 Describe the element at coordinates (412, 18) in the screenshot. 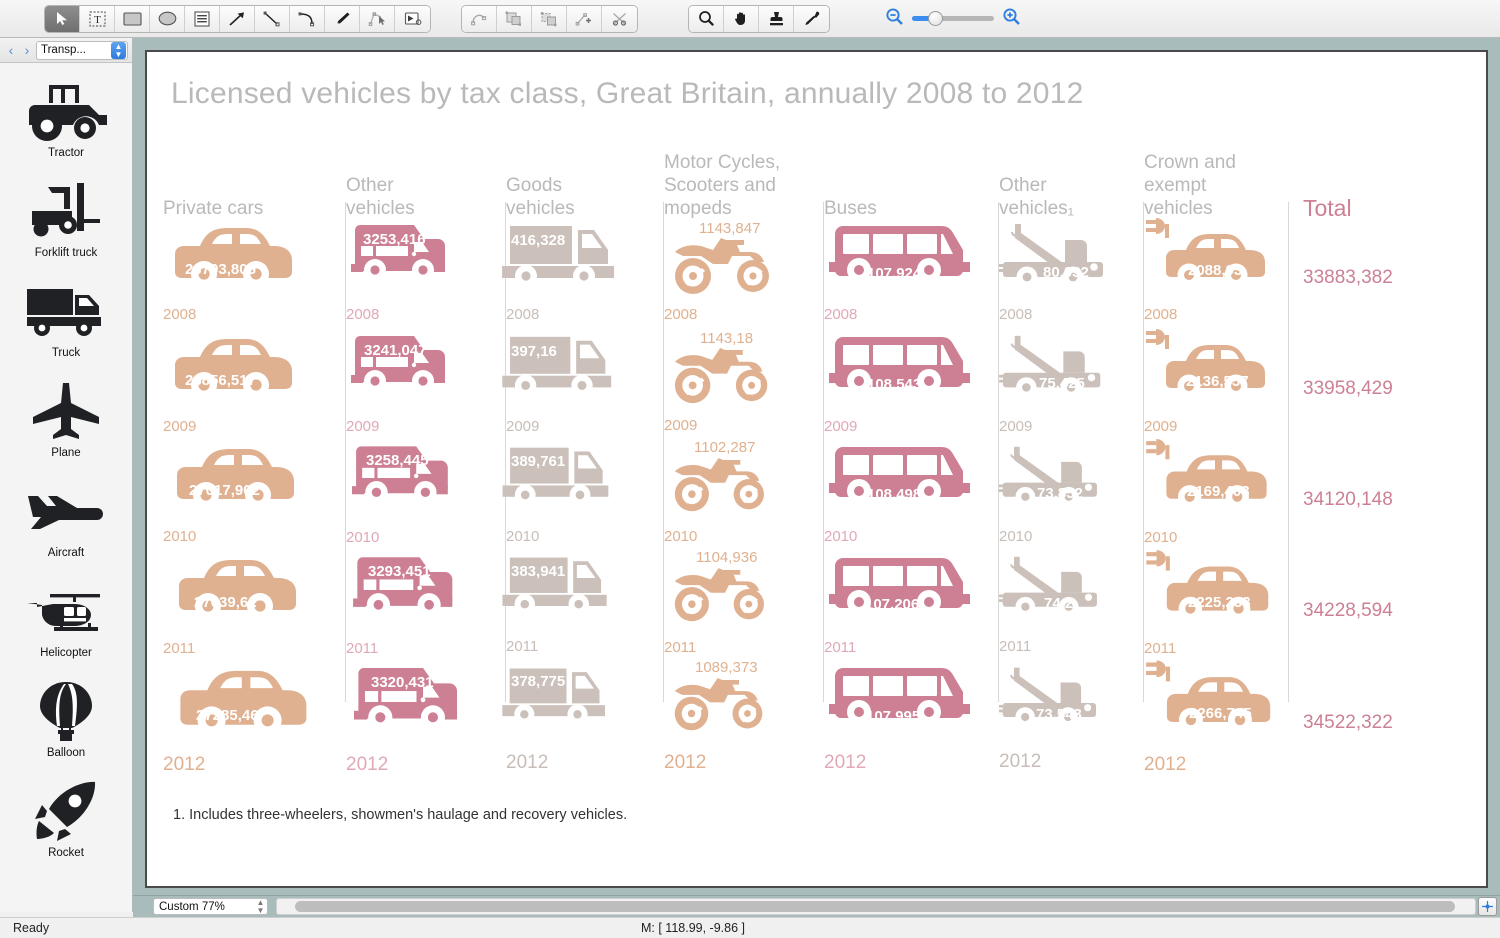

I see `callout-tool-button` at that location.